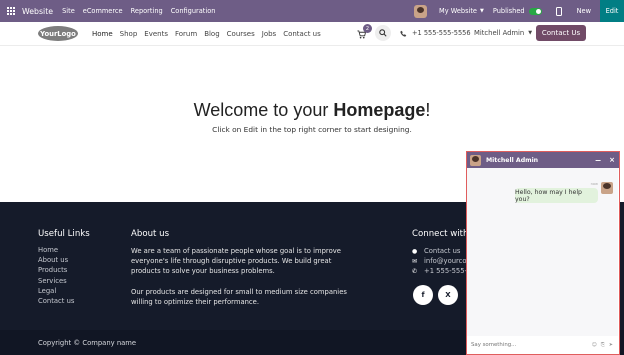  Describe the element at coordinates (68, 11) in the screenshot. I see `menu-site: Site` at that location.